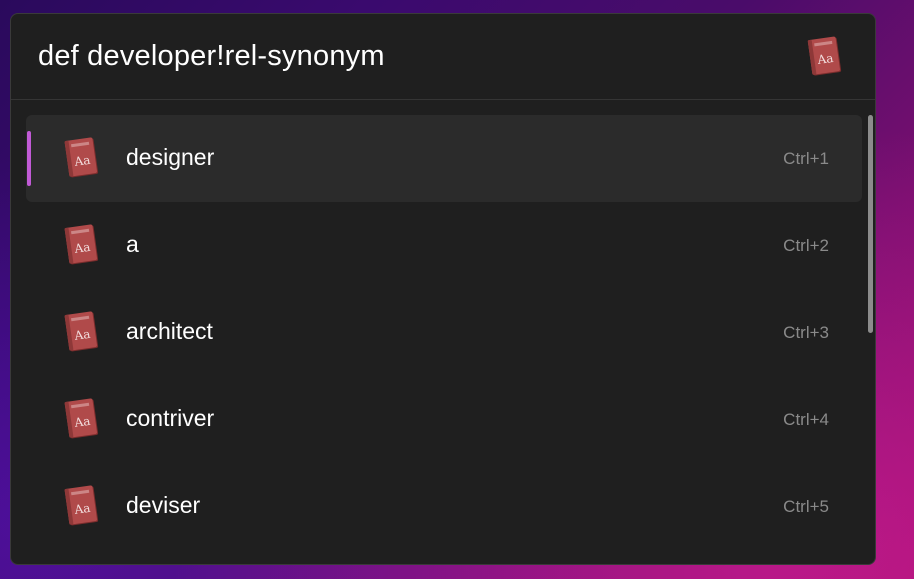  I want to click on scrollbar, so click(870, 335).